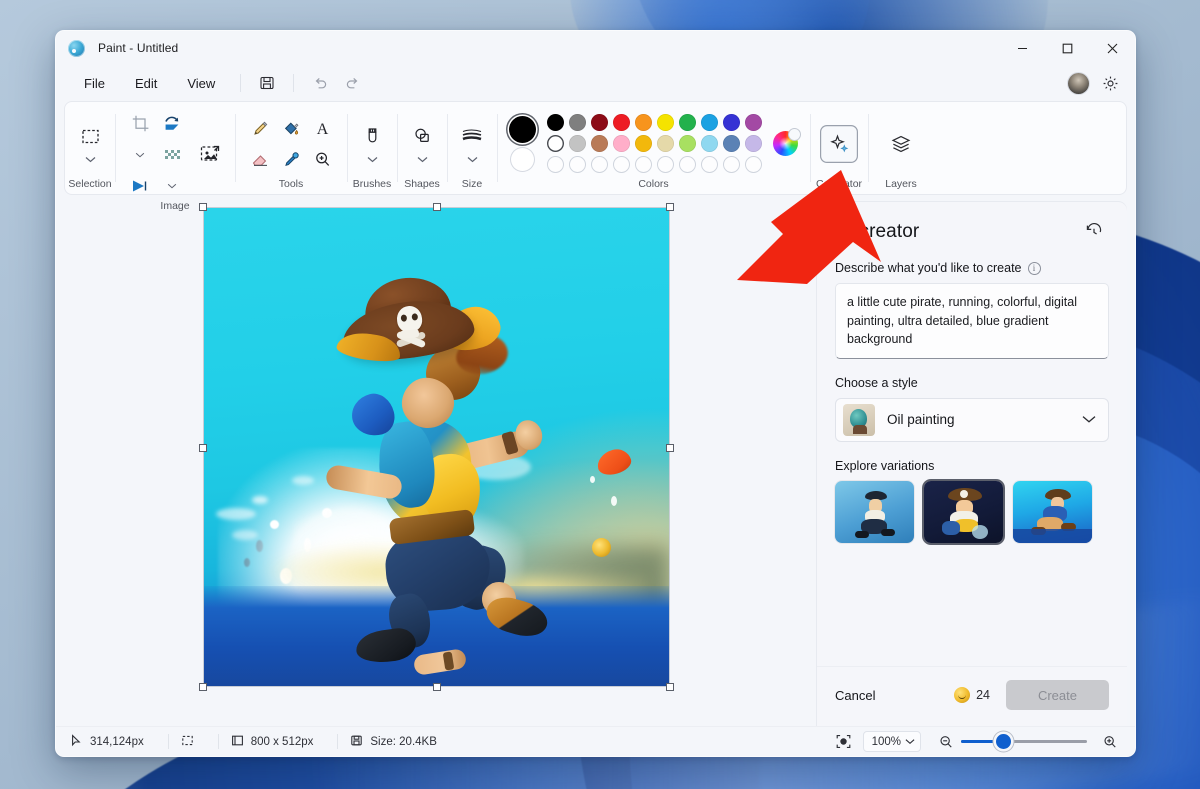 The width and height of the screenshot is (1200, 789). What do you see at coordinates (260, 128) in the screenshot?
I see `pencil-icon` at bounding box center [260, 128].